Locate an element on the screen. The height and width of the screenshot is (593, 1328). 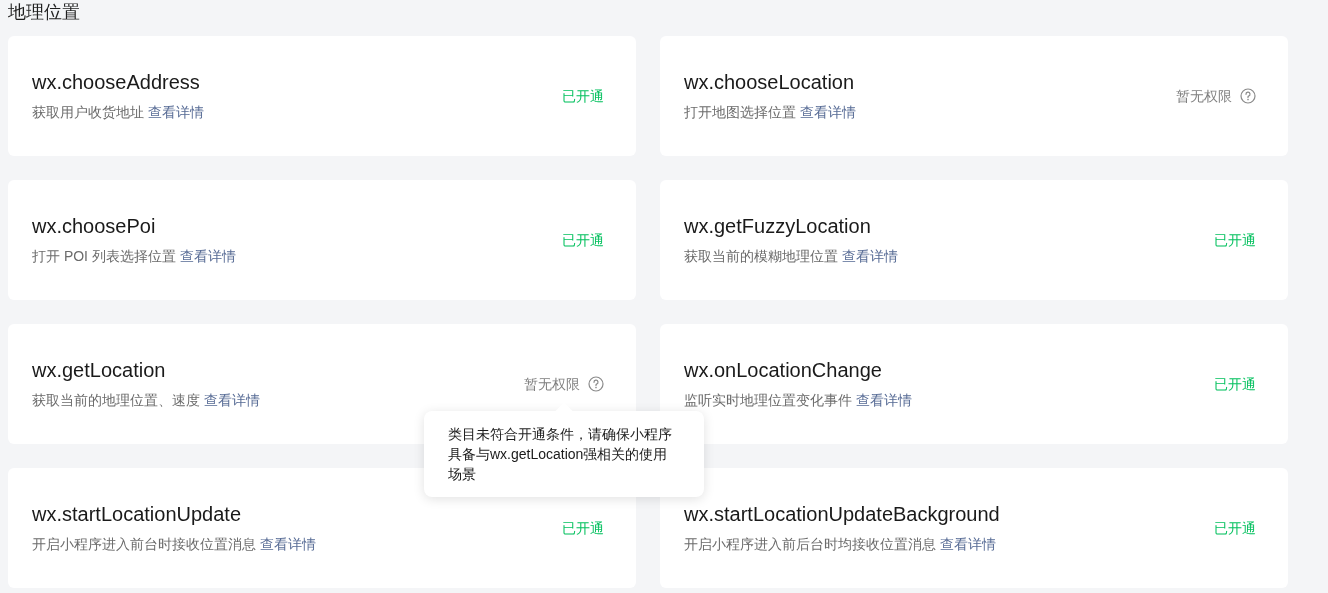
api-name: wx.chooseLocation is located at coordinates (770, 82).